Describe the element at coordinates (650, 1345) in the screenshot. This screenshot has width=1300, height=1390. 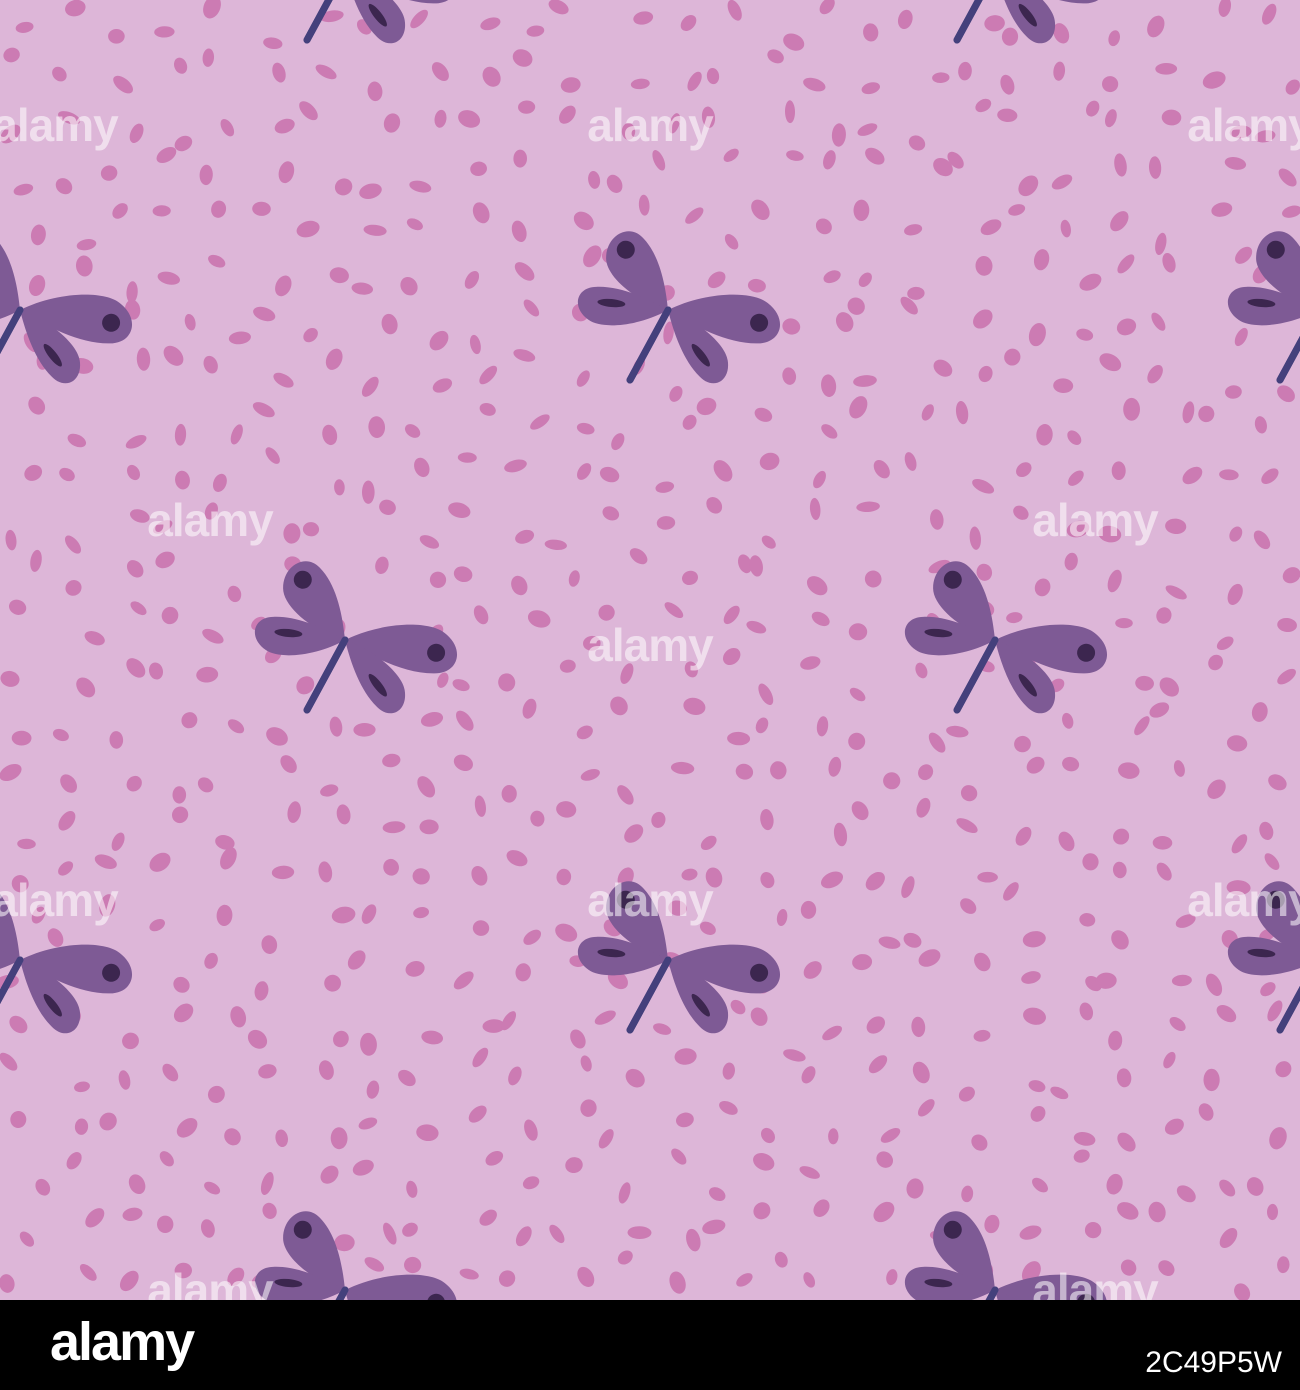
I see `footer-bar: alamy 2C49P5W` at that location.